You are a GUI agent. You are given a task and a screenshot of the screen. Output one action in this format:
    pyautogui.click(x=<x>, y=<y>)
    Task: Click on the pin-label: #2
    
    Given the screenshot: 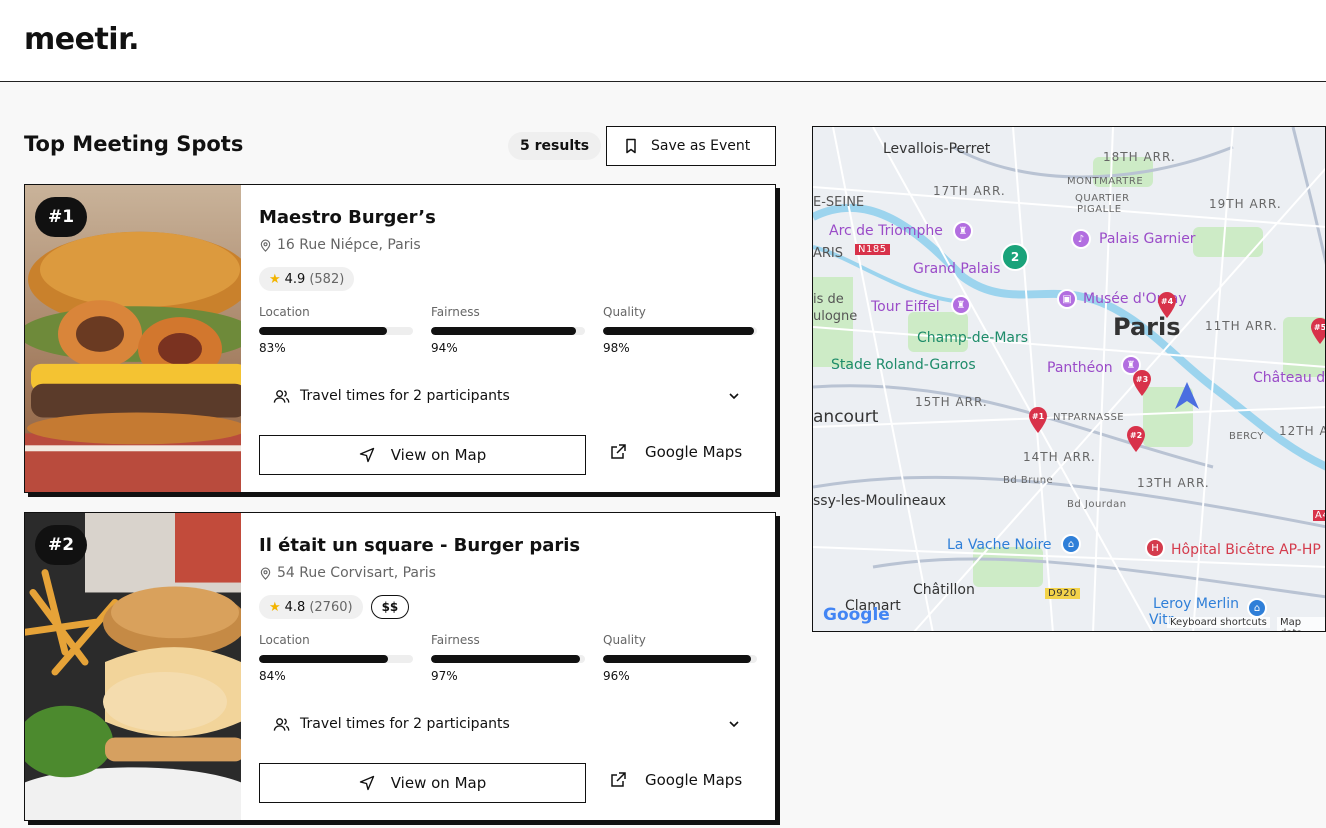 What is the action you would take?
    pyautogui.click(x=1136, y=435)
    